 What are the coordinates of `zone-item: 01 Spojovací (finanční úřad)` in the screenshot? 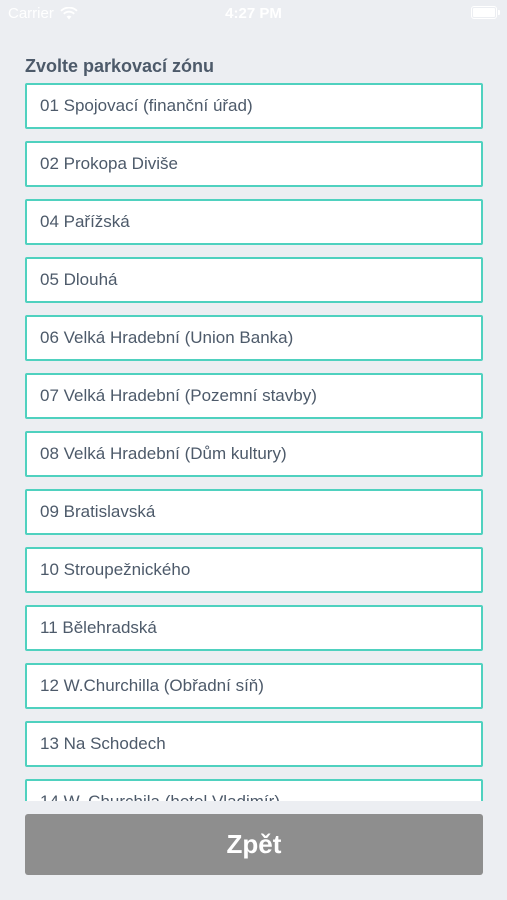 It's located at (254, 106).